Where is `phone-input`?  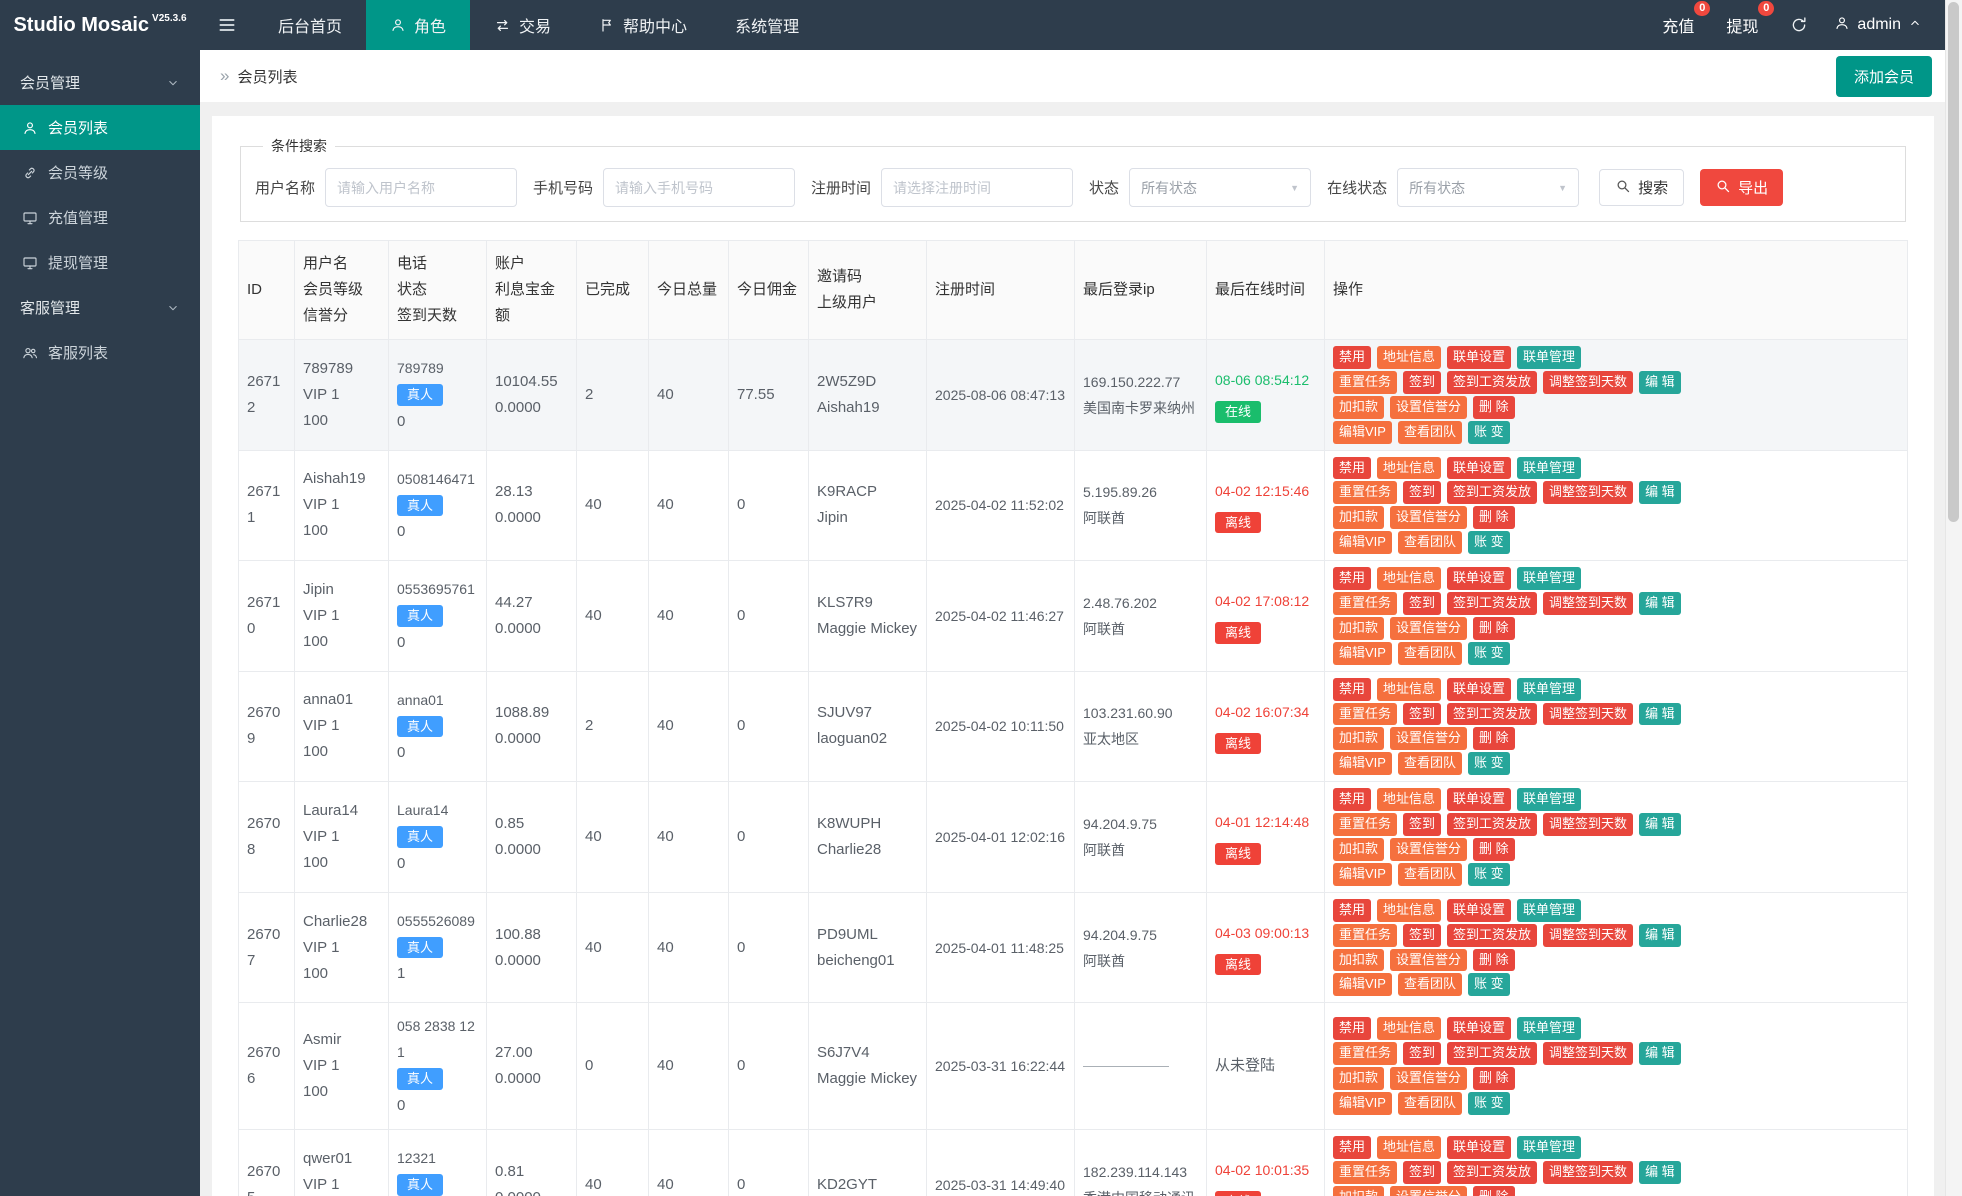 phone-input is located at coordinates (699, 187).